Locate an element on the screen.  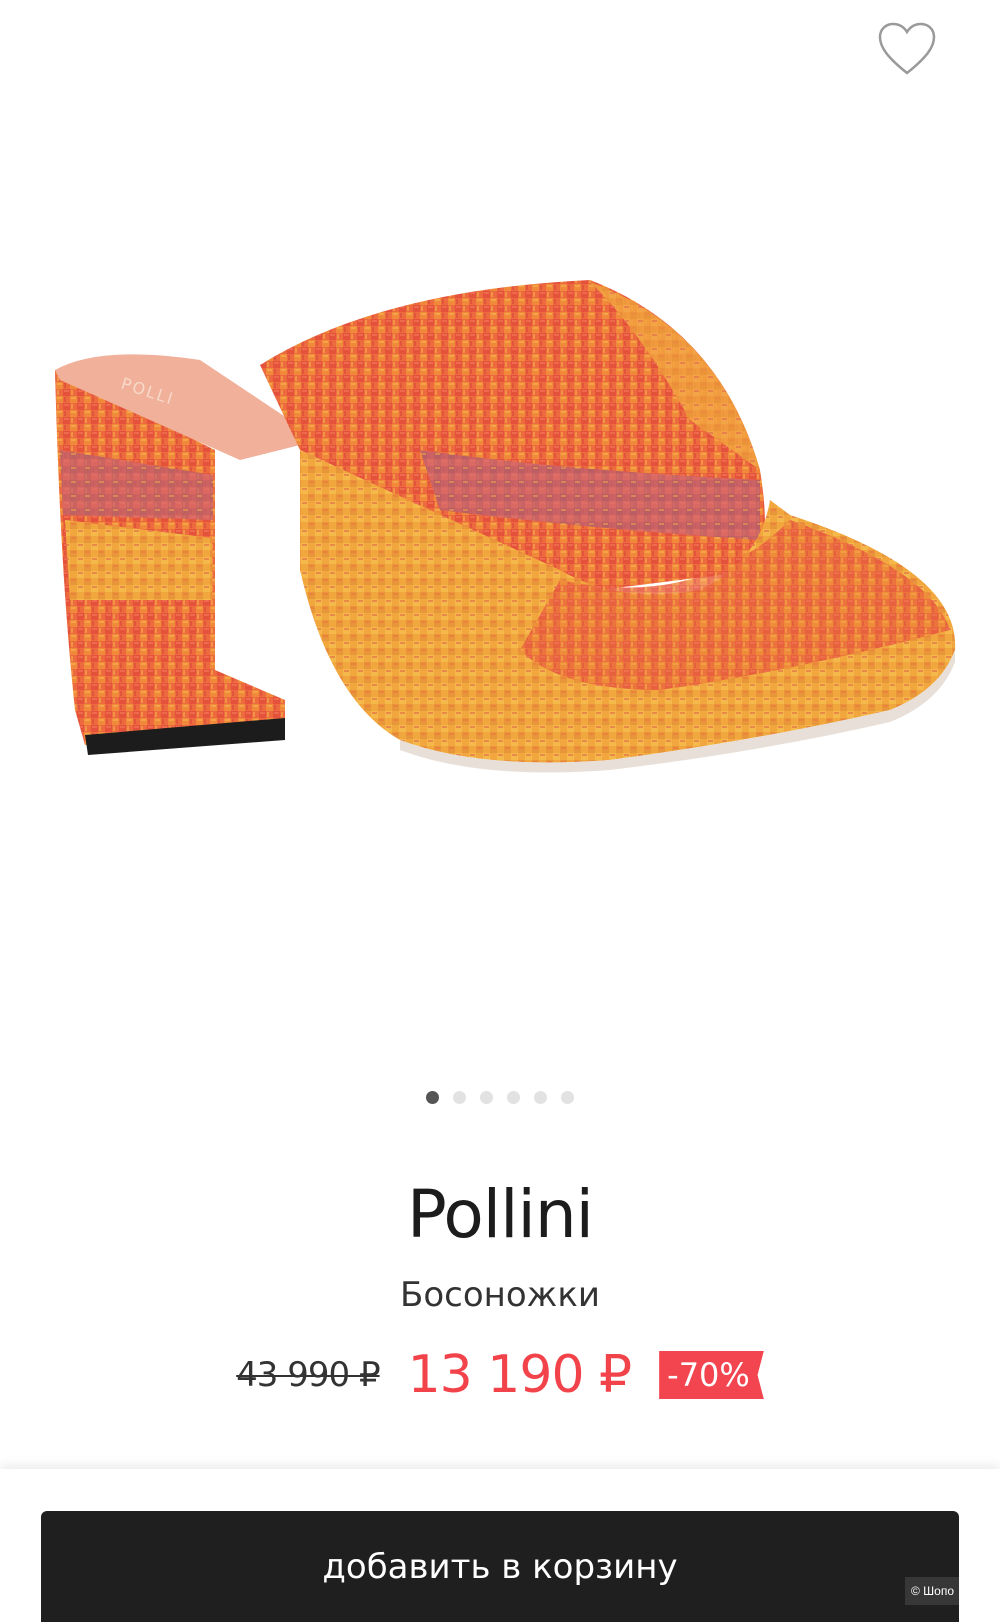
product-category: Босоножки is located at coordinates (500, 1295).